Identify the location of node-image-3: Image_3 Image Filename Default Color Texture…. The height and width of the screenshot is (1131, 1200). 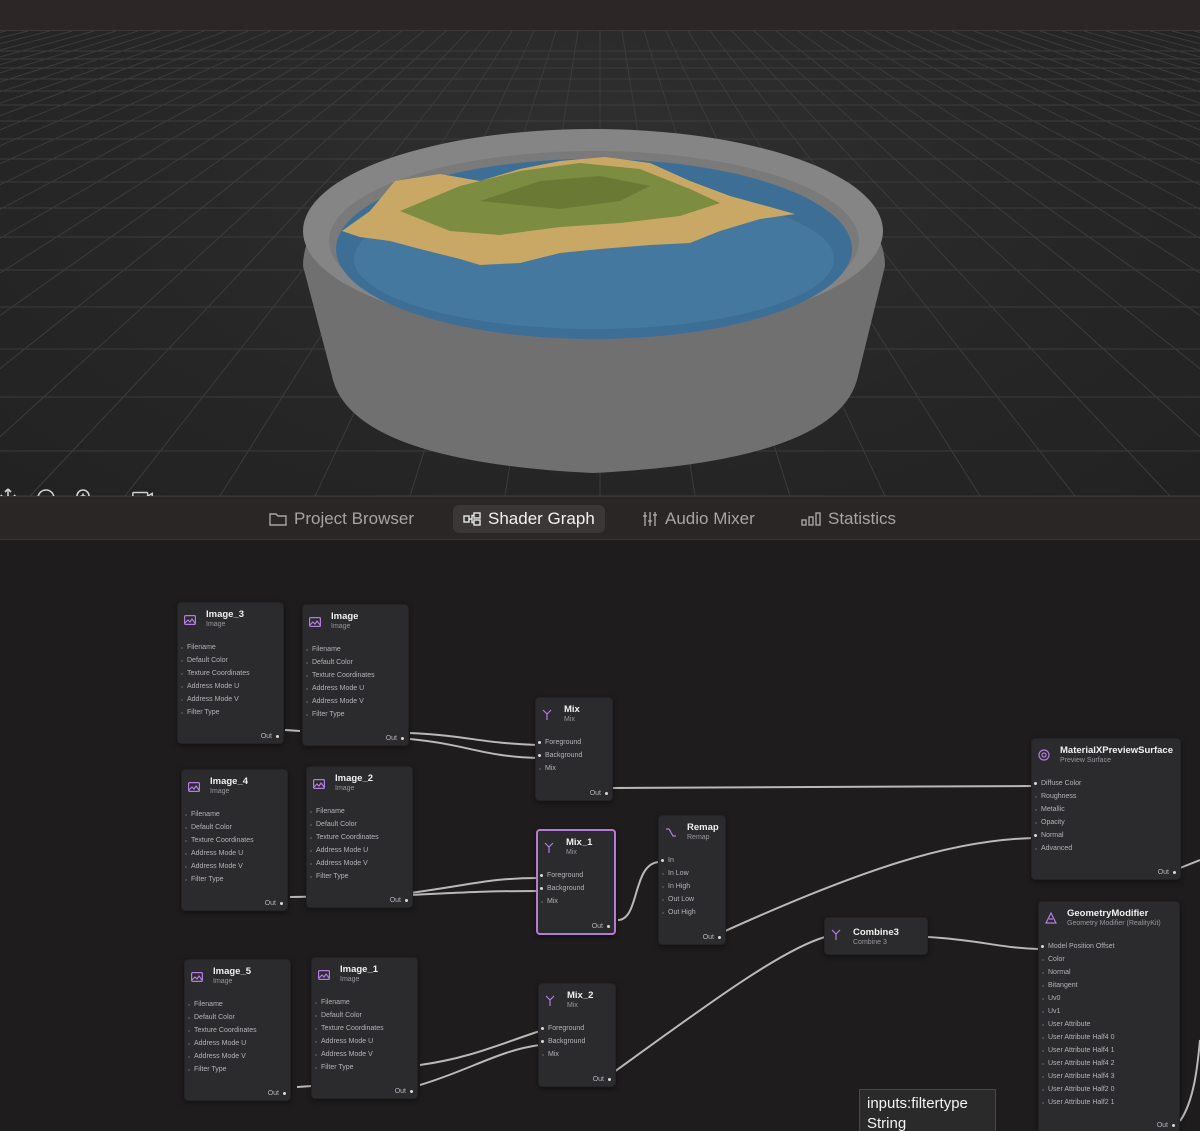
(230, 673).